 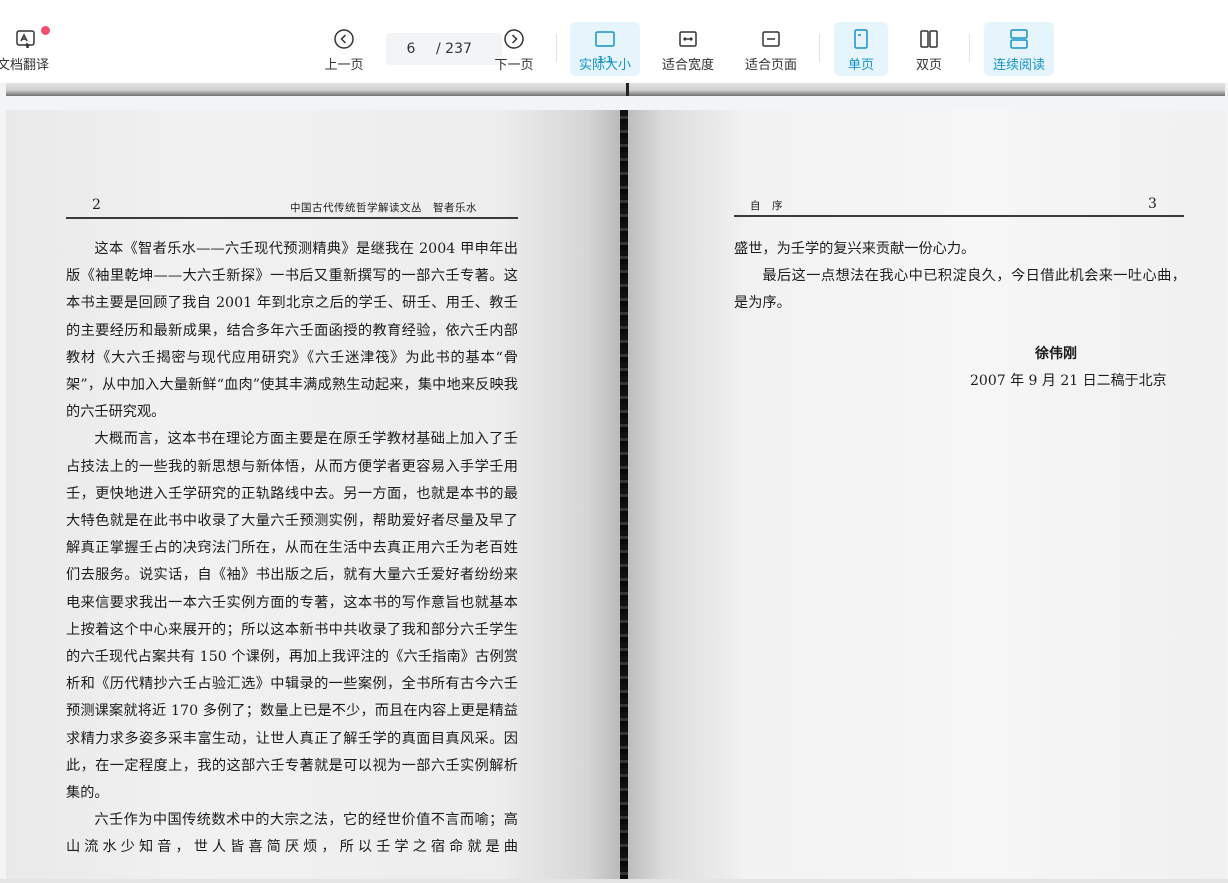 What do you see at coordinates (687, 65) in the screenshot?
I see `fit-width-label: 适合宽度` at bounding box center [687, 65].